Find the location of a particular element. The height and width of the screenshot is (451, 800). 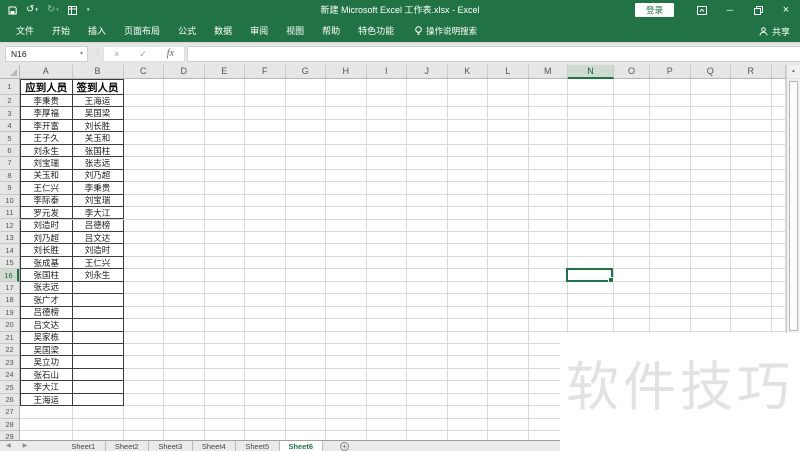

column-header-G: G is located at coordinates (306, 71).